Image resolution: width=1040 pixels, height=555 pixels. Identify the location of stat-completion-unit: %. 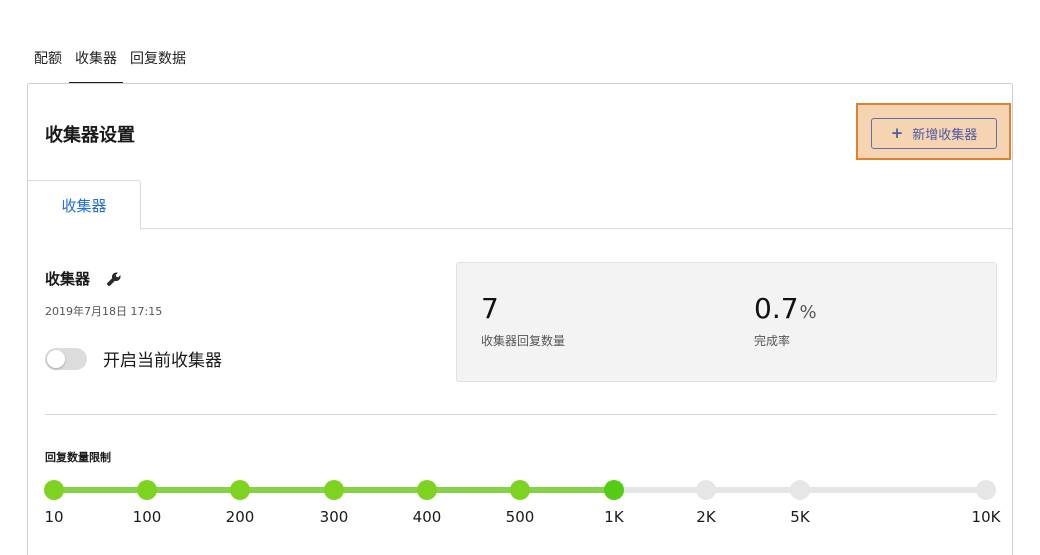
(808, 312).